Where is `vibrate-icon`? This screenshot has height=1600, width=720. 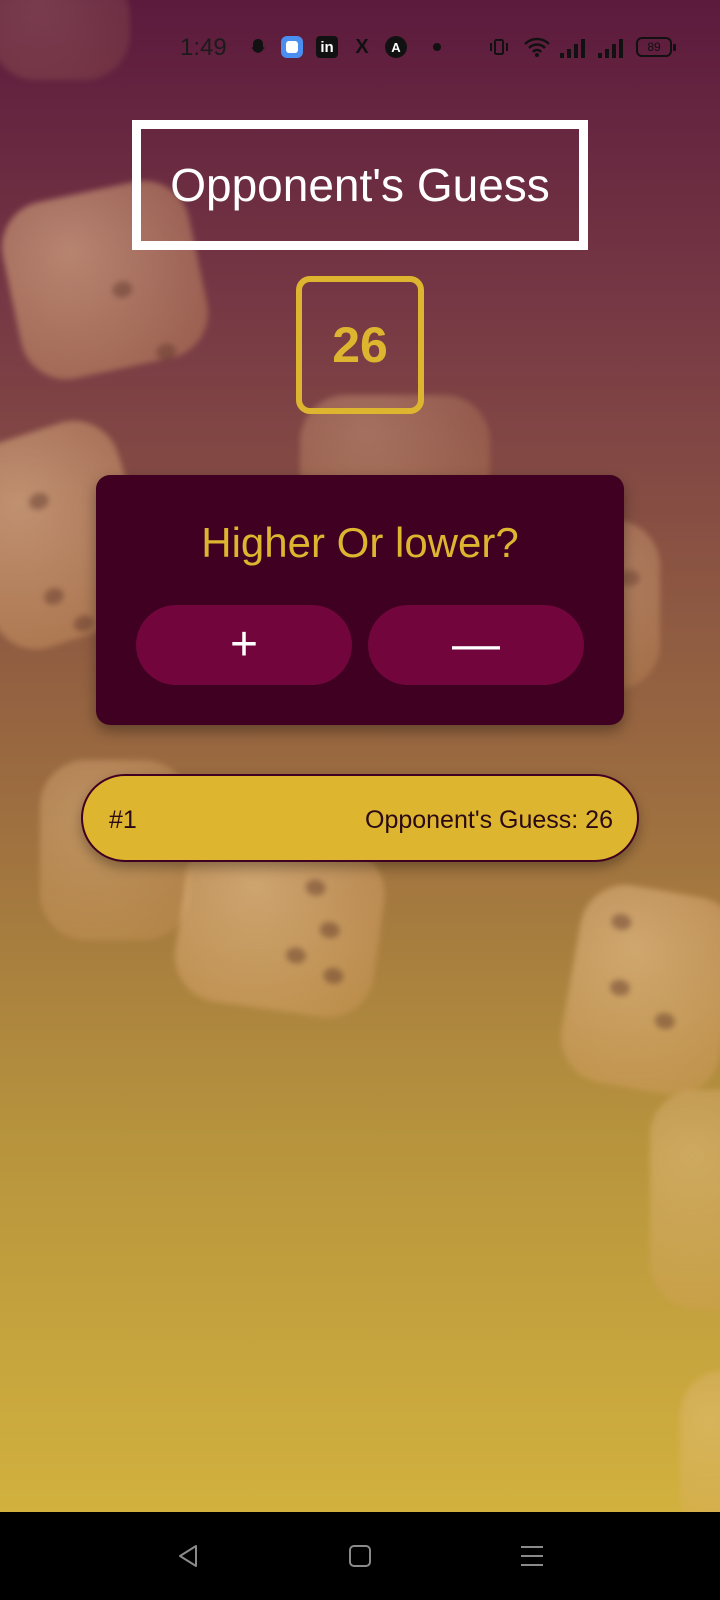
vibrate-icon is located at coordinates (499, 47).